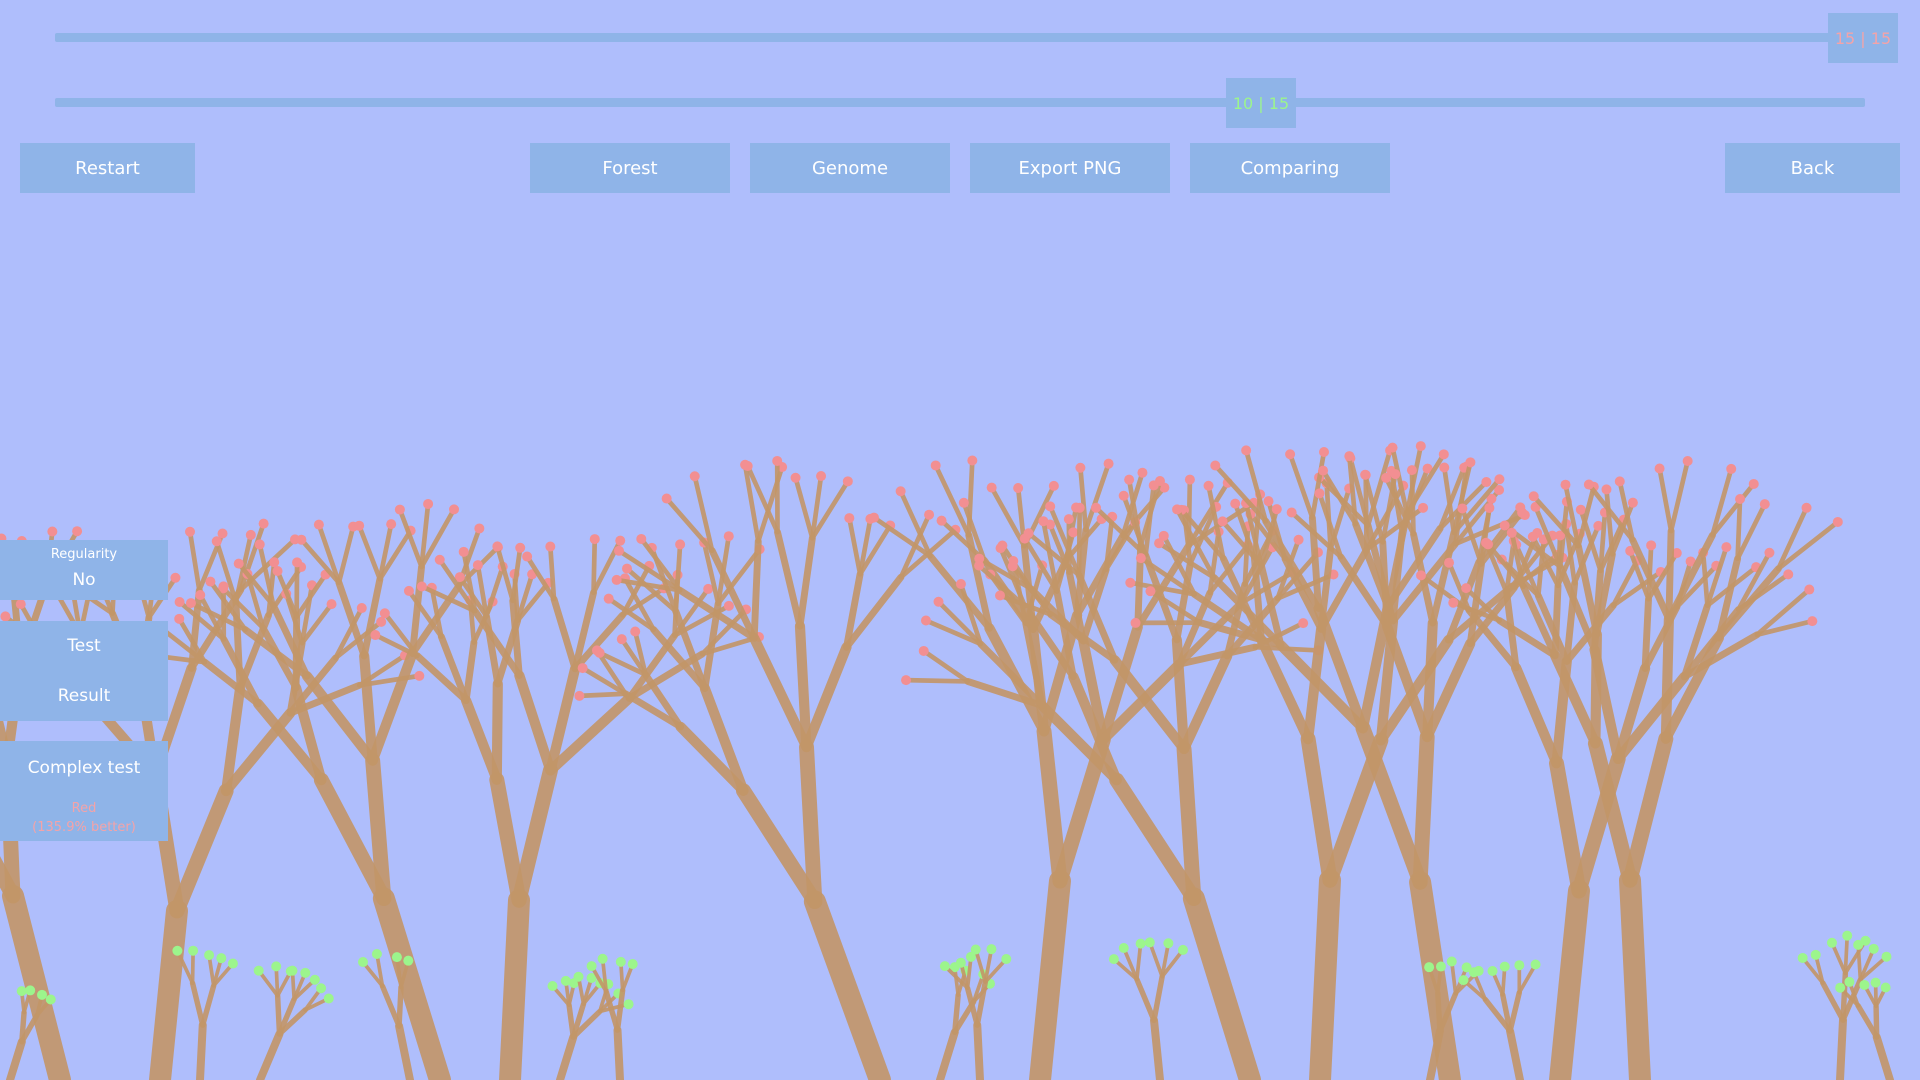  Describe the element at coordinates (84, 696) in the screenshot. I see `result-label: Result` at that location.